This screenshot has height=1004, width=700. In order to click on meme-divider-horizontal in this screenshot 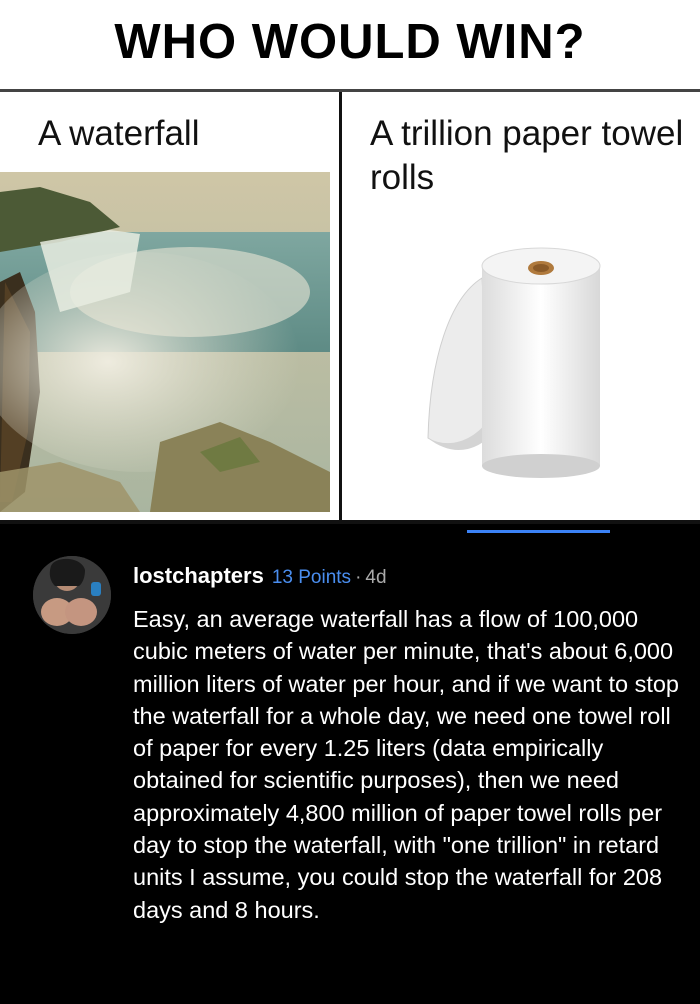, I will do `click(350, 90)`.